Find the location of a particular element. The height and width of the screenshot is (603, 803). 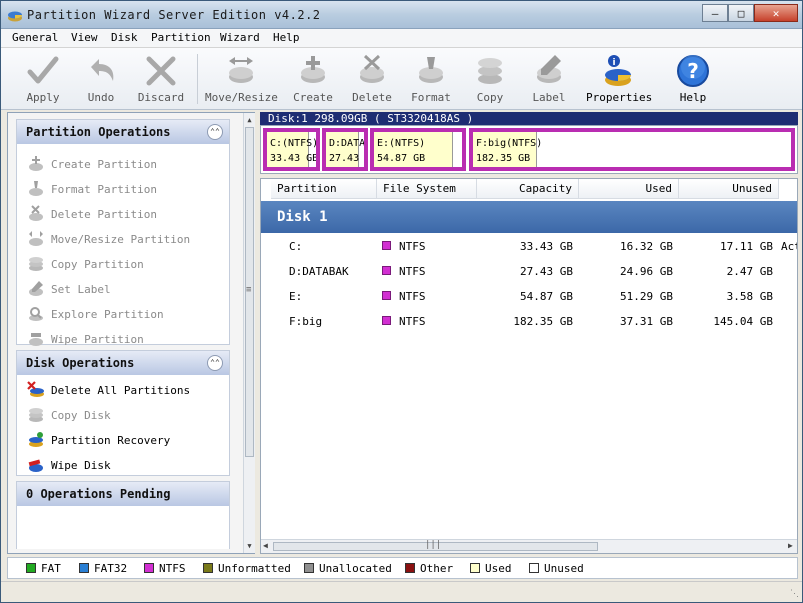

column-header-used: Used is located at coordinates (629, 189).